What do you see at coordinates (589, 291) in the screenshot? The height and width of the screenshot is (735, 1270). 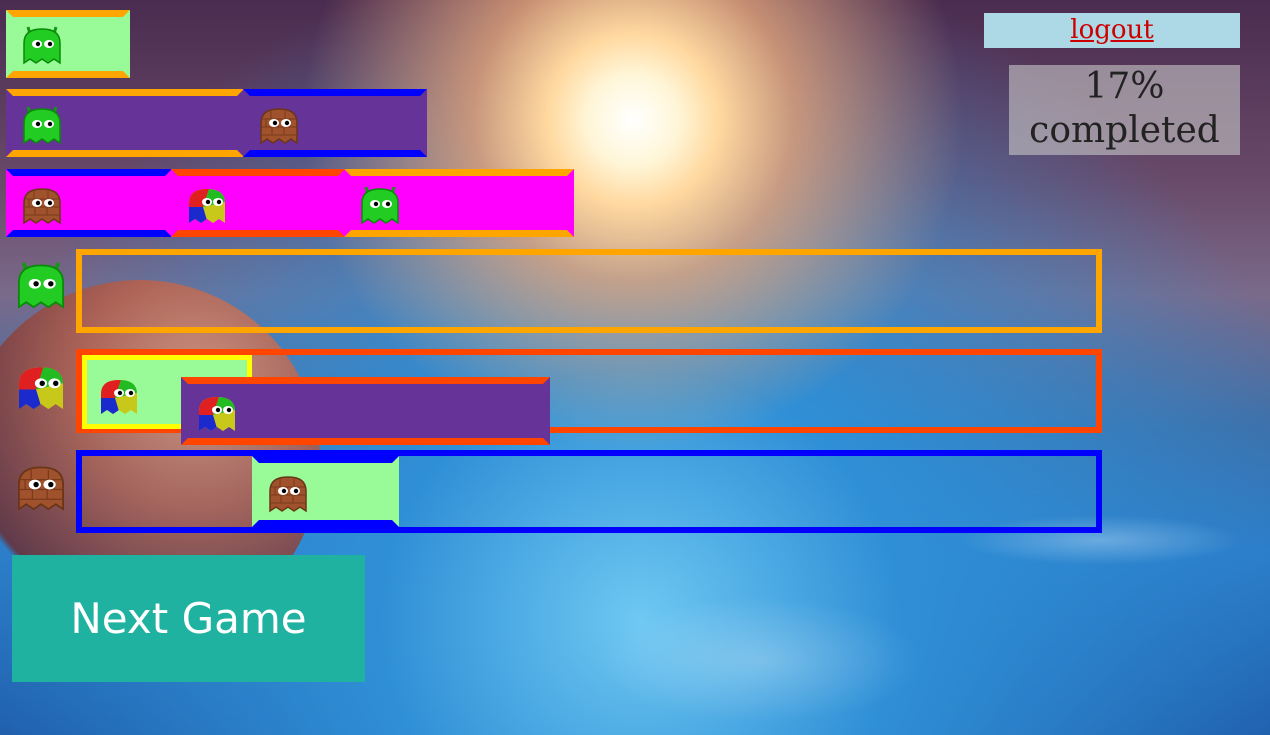 I see `drop-zone-orange` at bounding box center [589, 291].